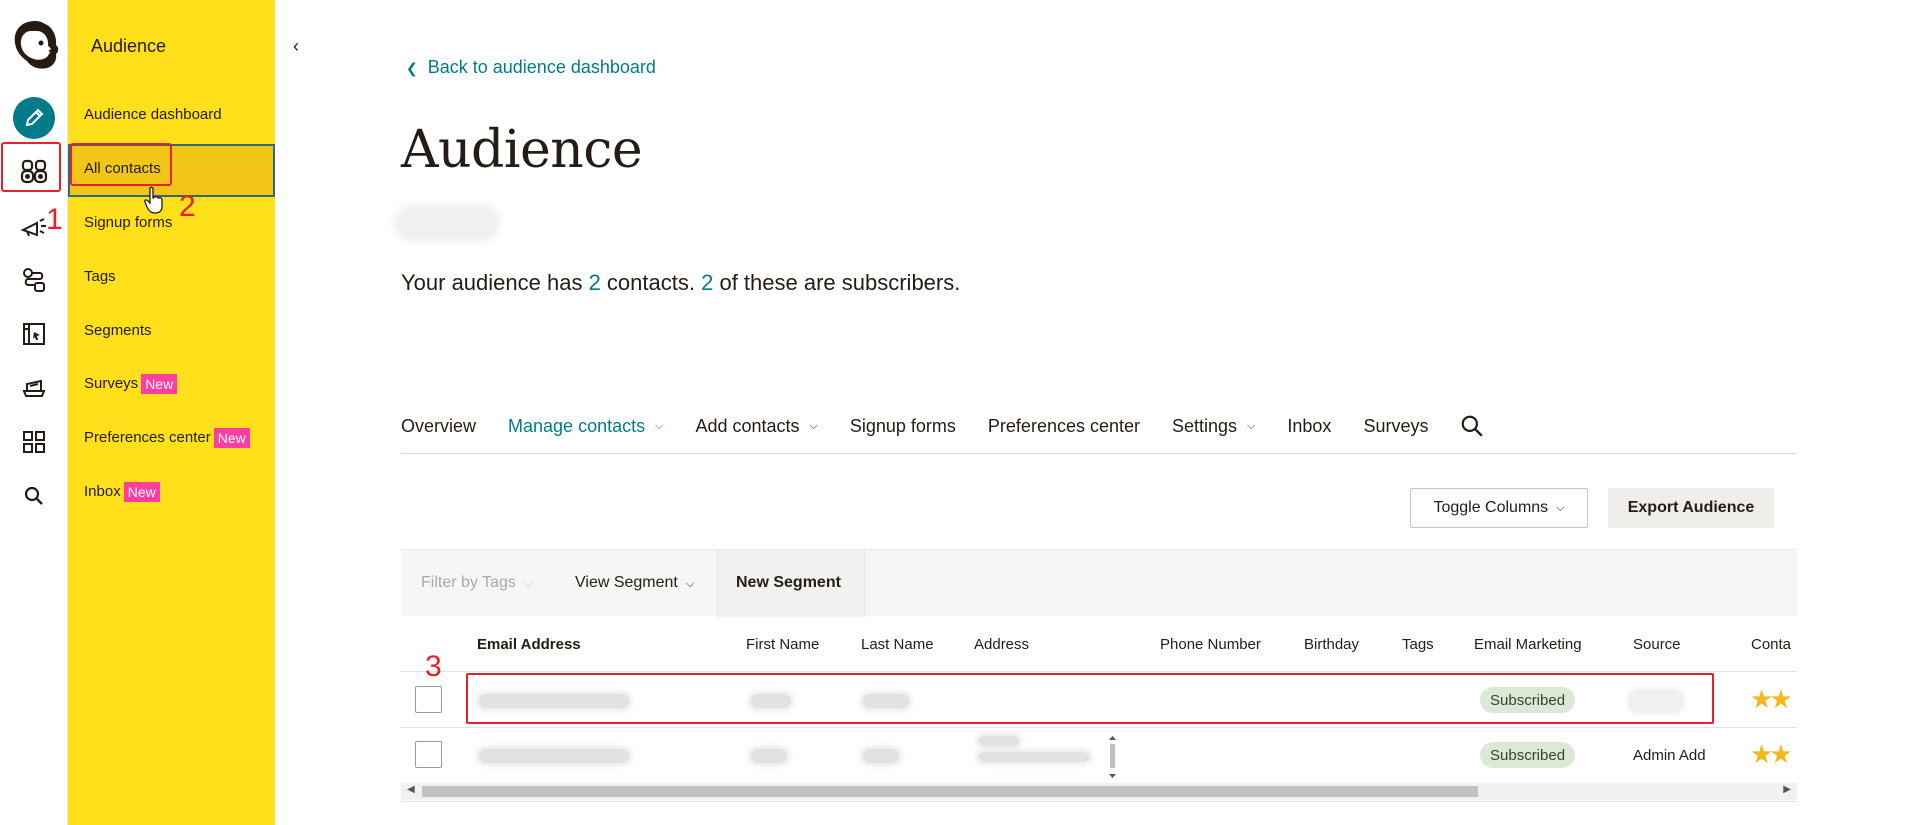 The image size is (1920, 825). I want to click on tab-overview: Overview, so click(438, 426).